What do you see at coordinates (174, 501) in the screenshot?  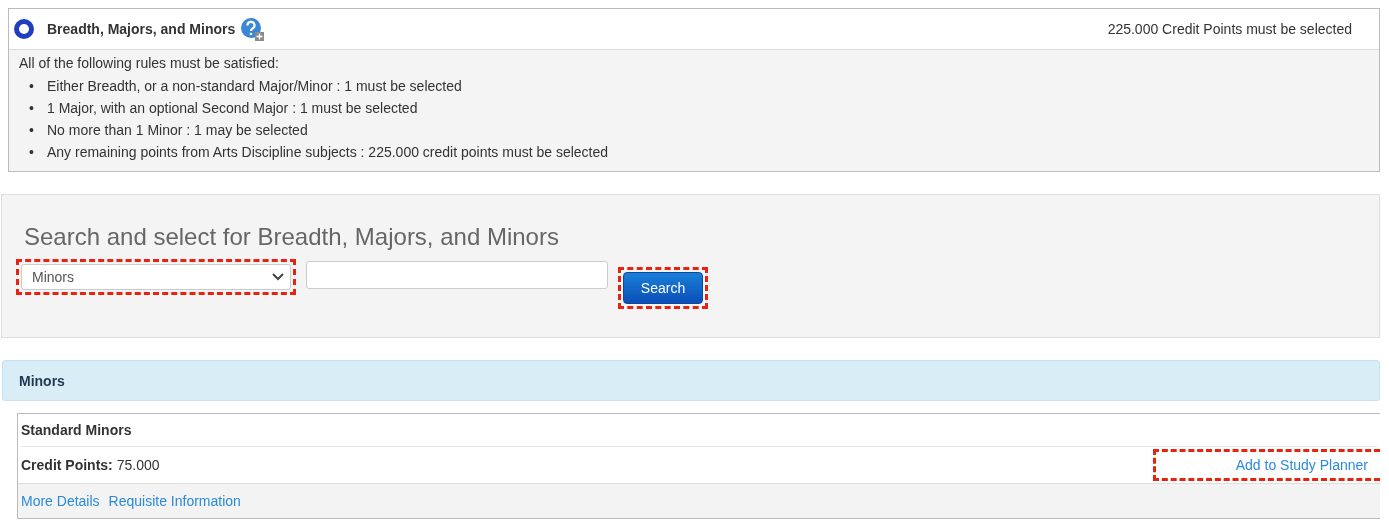 I see `detail-link: Requisite Information` at bounding box center [174, 501].